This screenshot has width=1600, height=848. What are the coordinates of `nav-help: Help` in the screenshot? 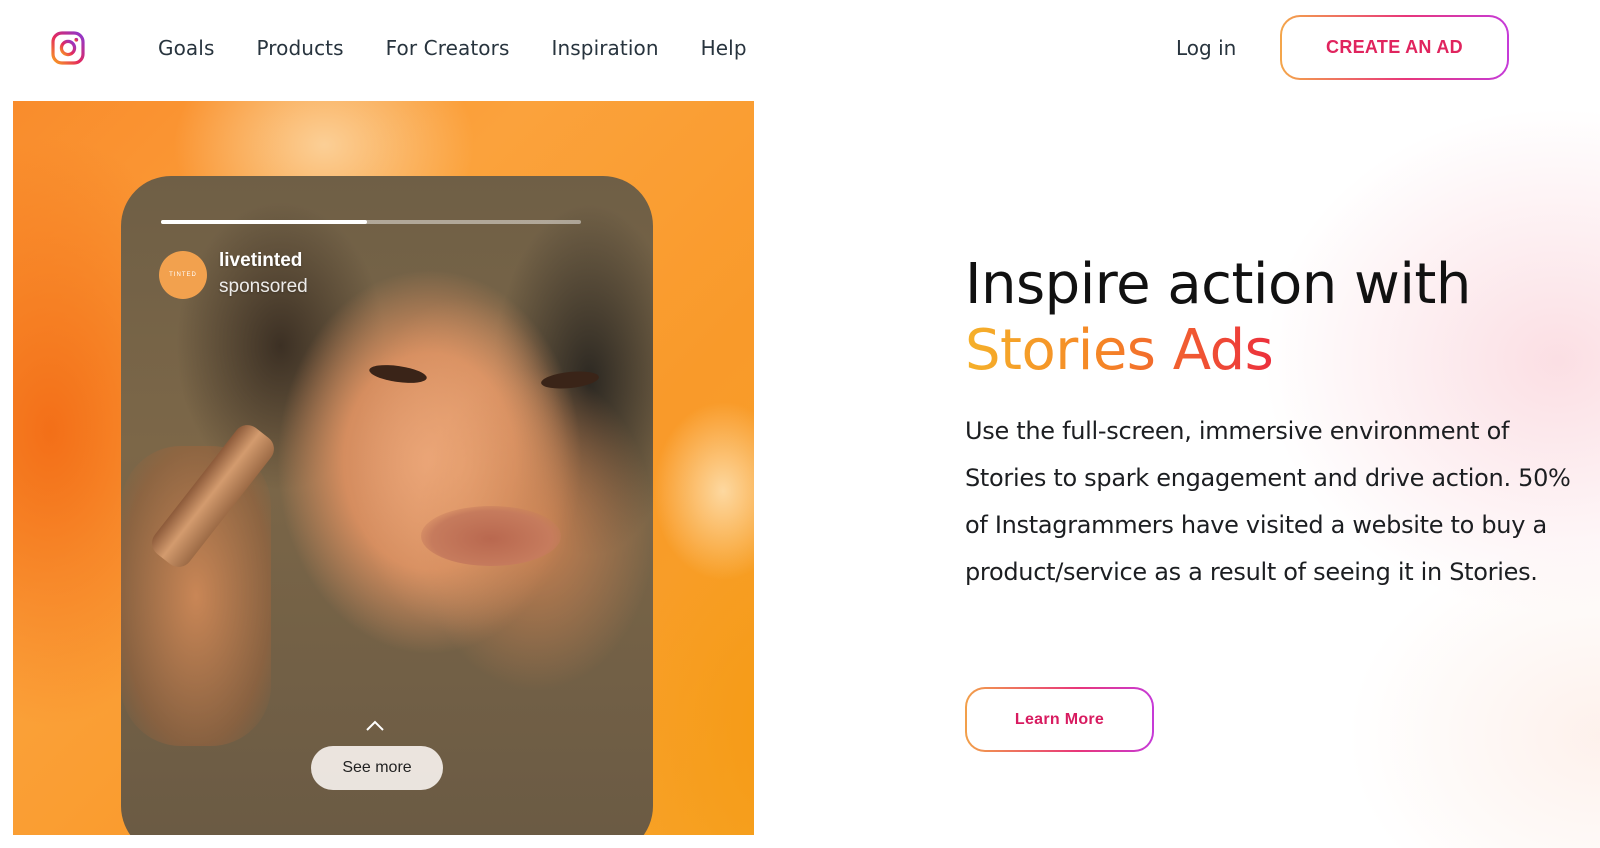 It's located at (724, 48).